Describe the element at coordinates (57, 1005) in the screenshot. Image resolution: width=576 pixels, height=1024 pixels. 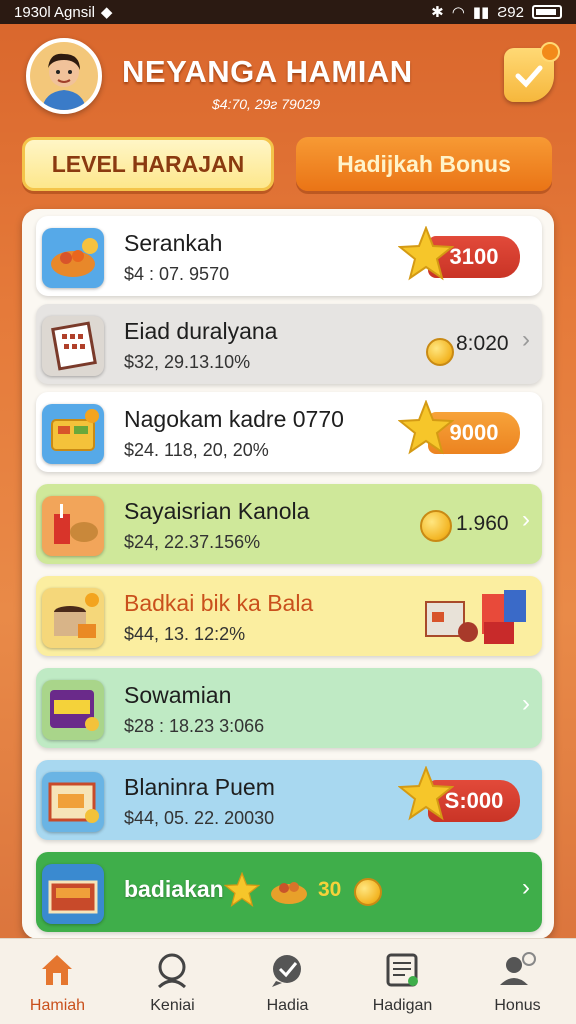
I see `nav-label: Hamiah` at that location.